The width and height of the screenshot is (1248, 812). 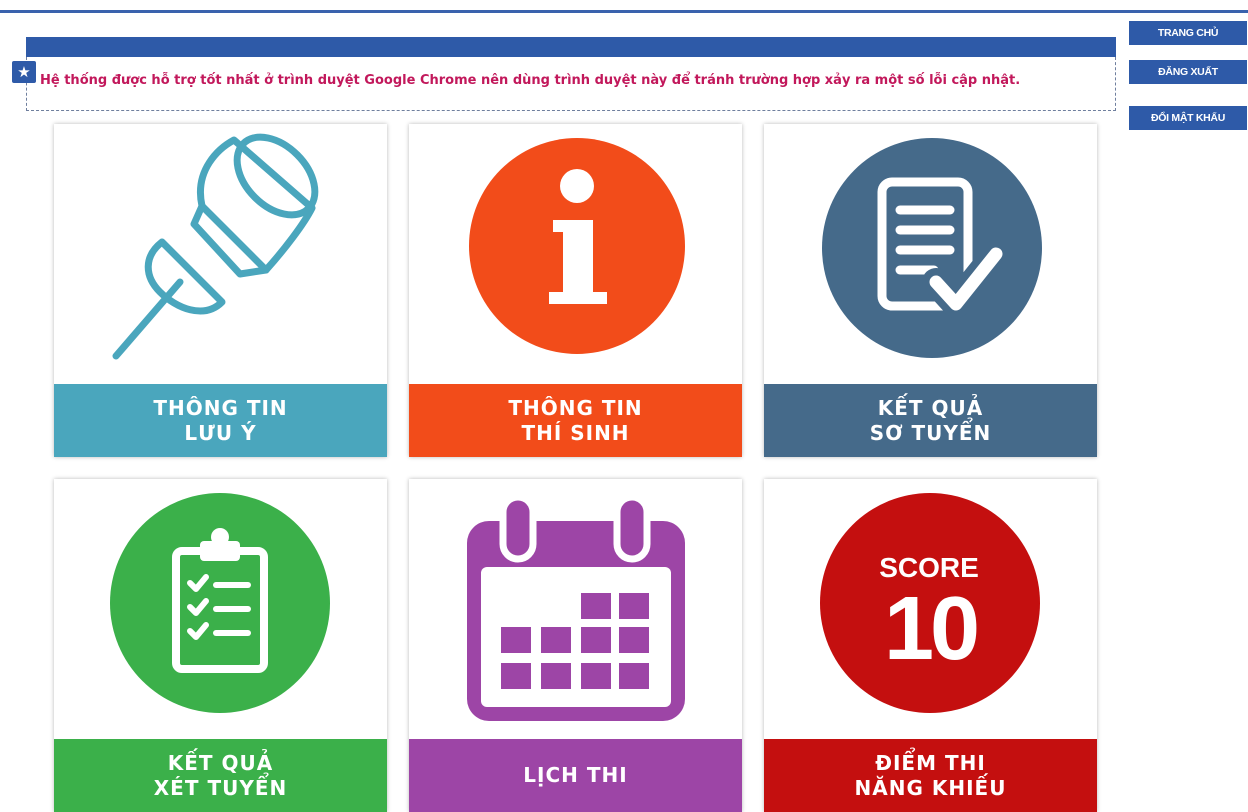 I want to click on tile-exam-schedule-label: LỊCH THI, so click(x=575, y=775).